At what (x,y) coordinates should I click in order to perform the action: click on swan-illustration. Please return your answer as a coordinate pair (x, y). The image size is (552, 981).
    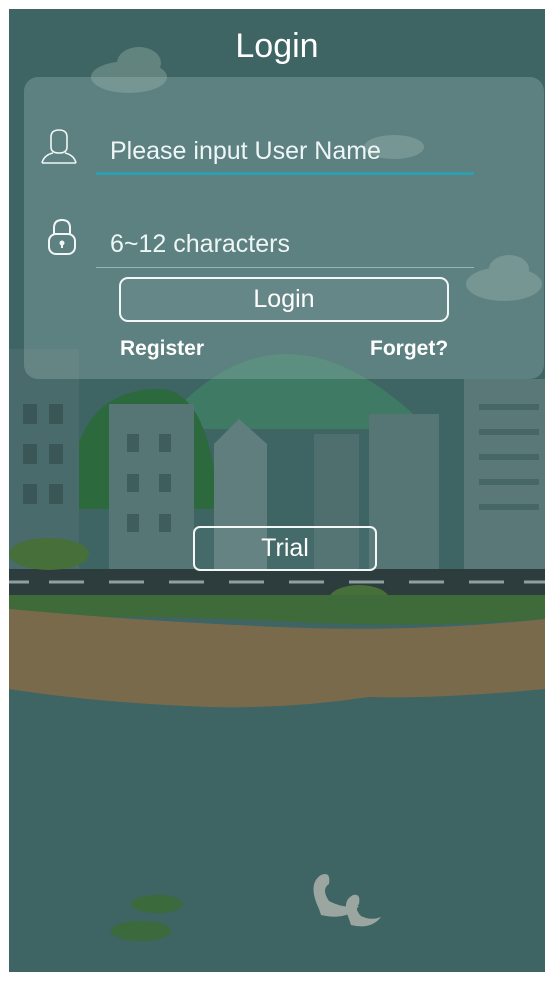
    Looking at the image, I should click on (347, 900).